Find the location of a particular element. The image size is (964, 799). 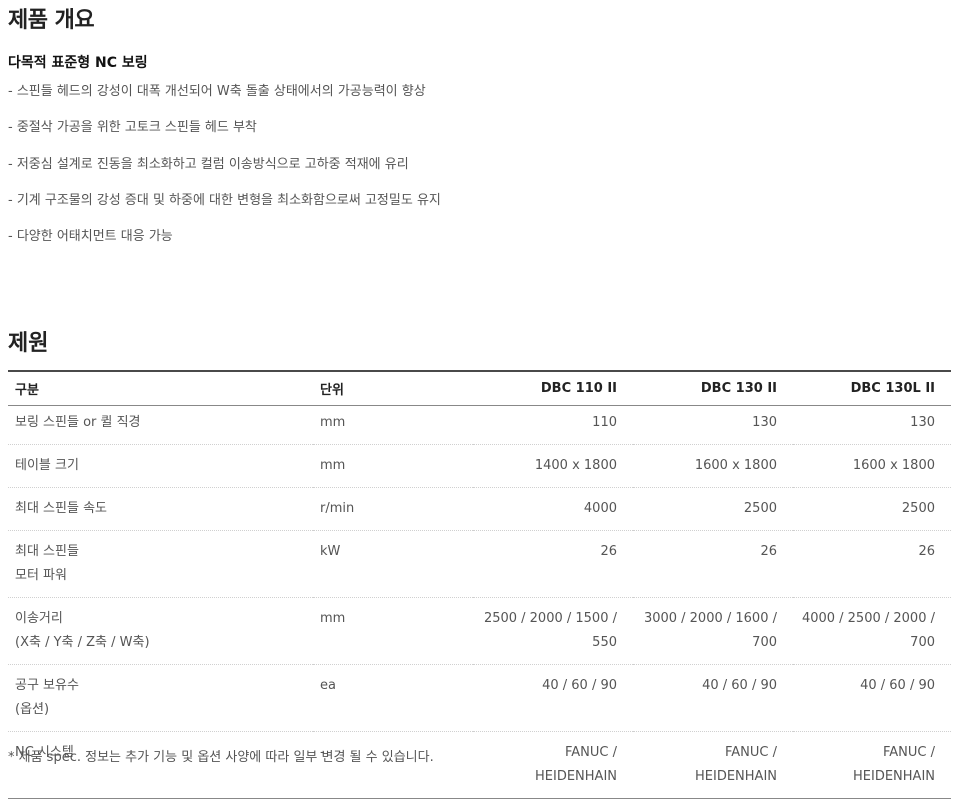

row-value-dbc110: 26 is located at coordinates (553, 564).